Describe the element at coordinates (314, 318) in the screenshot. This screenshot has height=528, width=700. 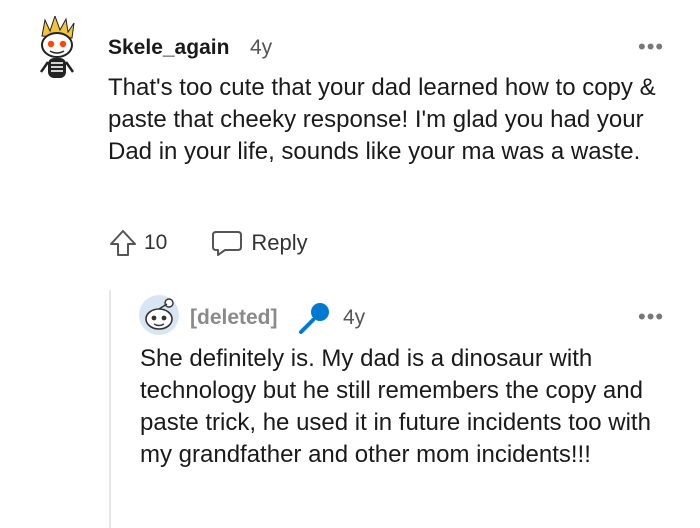
I see `microphone-icon` at that location.